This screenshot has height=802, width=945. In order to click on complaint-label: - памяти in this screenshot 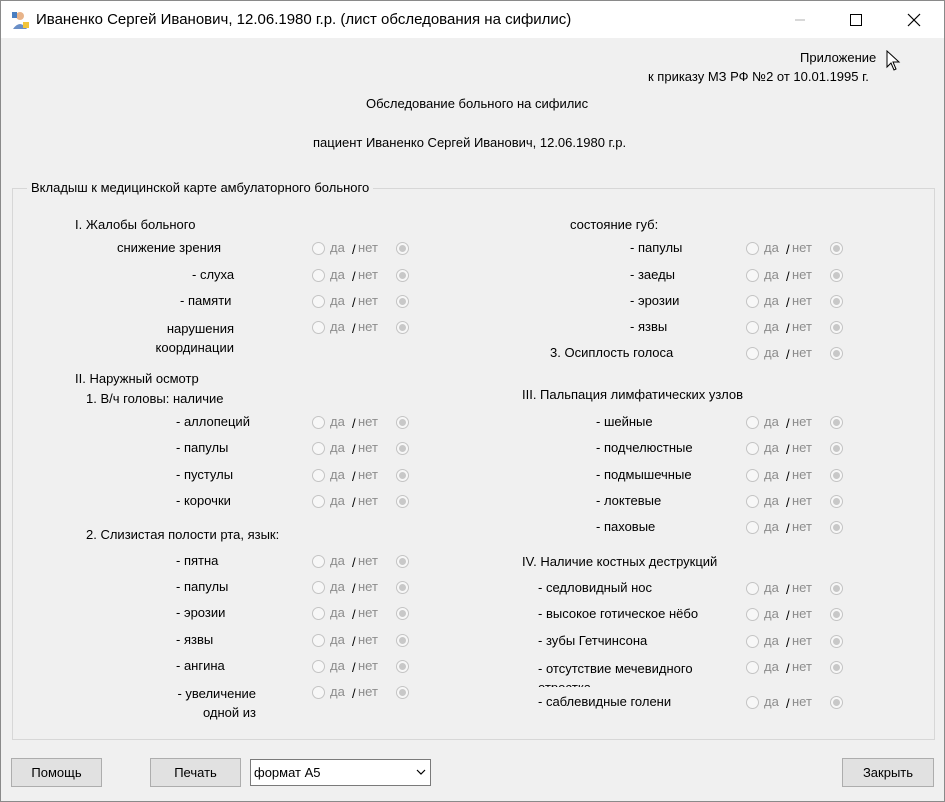, I will do `click(206, 300)`.